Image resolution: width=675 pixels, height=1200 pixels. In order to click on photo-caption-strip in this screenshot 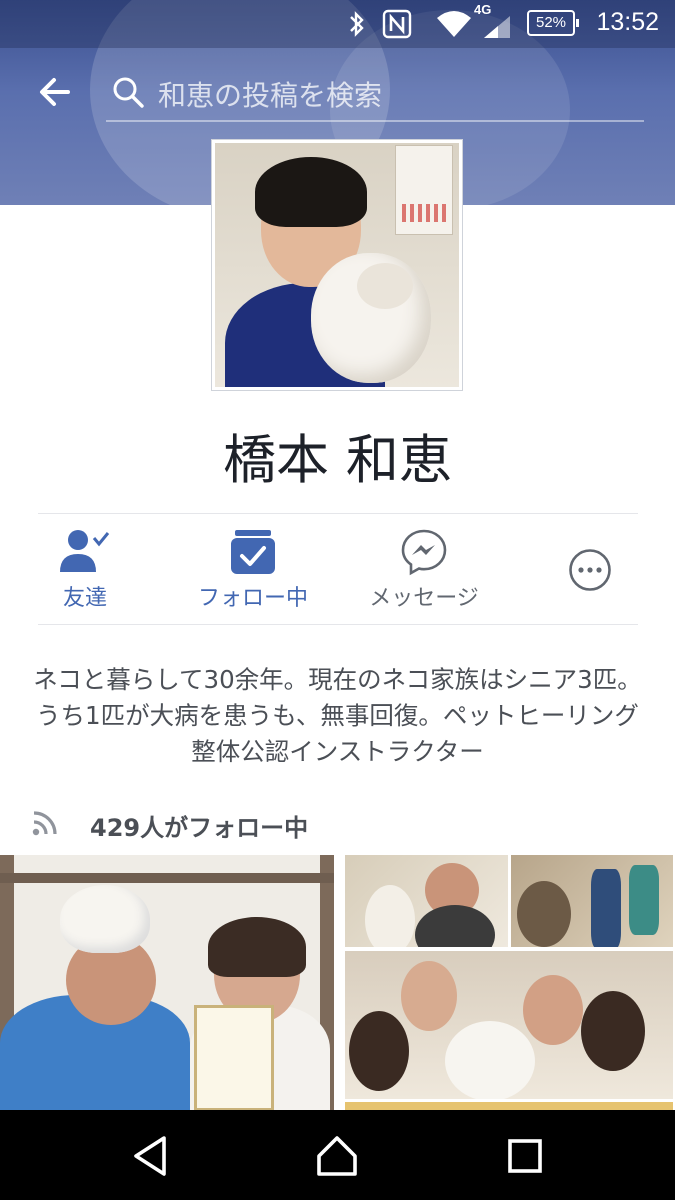, I will do `click(509, 1106)`.